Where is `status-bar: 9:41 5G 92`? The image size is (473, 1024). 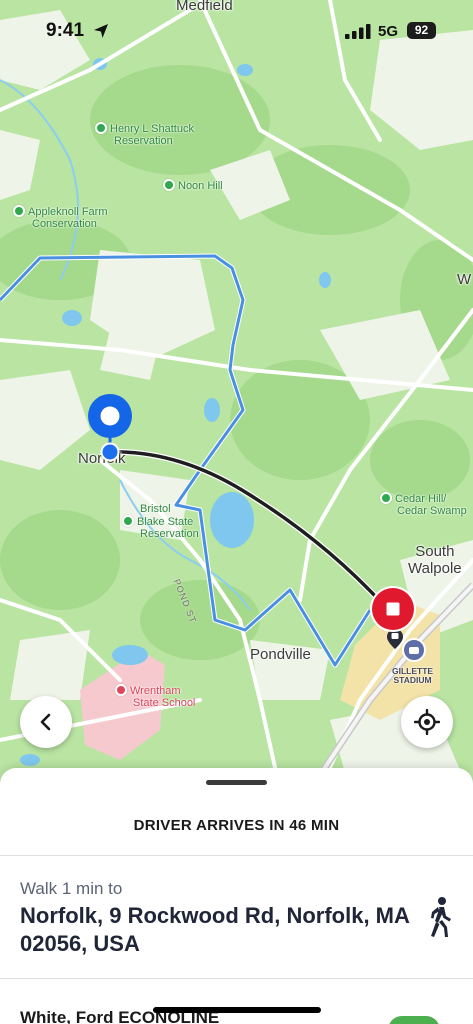 status-bar: 9:41 5G 92 is located at coordinates (236, 30).